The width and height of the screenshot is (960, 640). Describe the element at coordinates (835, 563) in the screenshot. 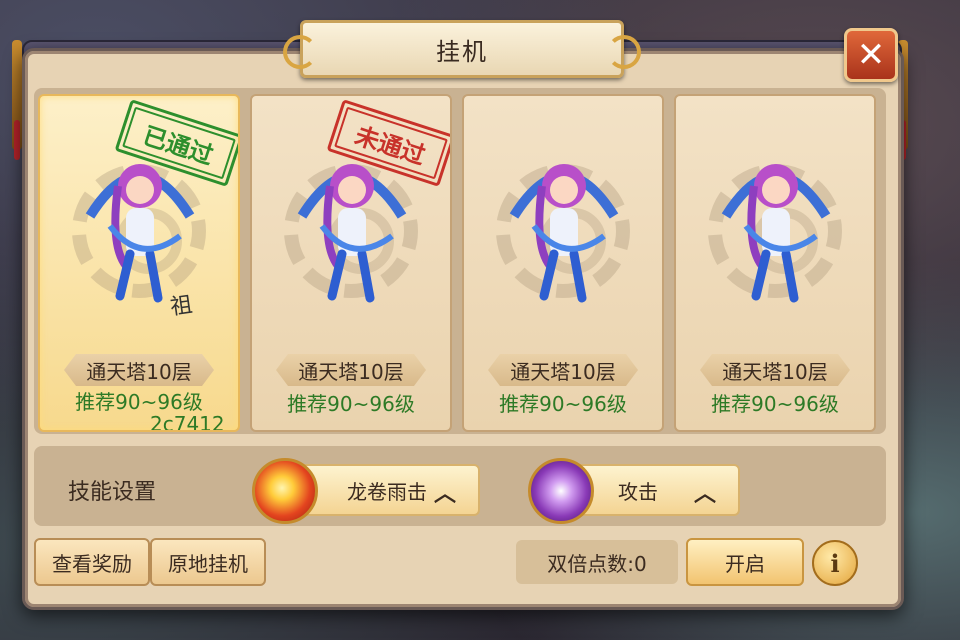

I see `info-icon: i` at that location.